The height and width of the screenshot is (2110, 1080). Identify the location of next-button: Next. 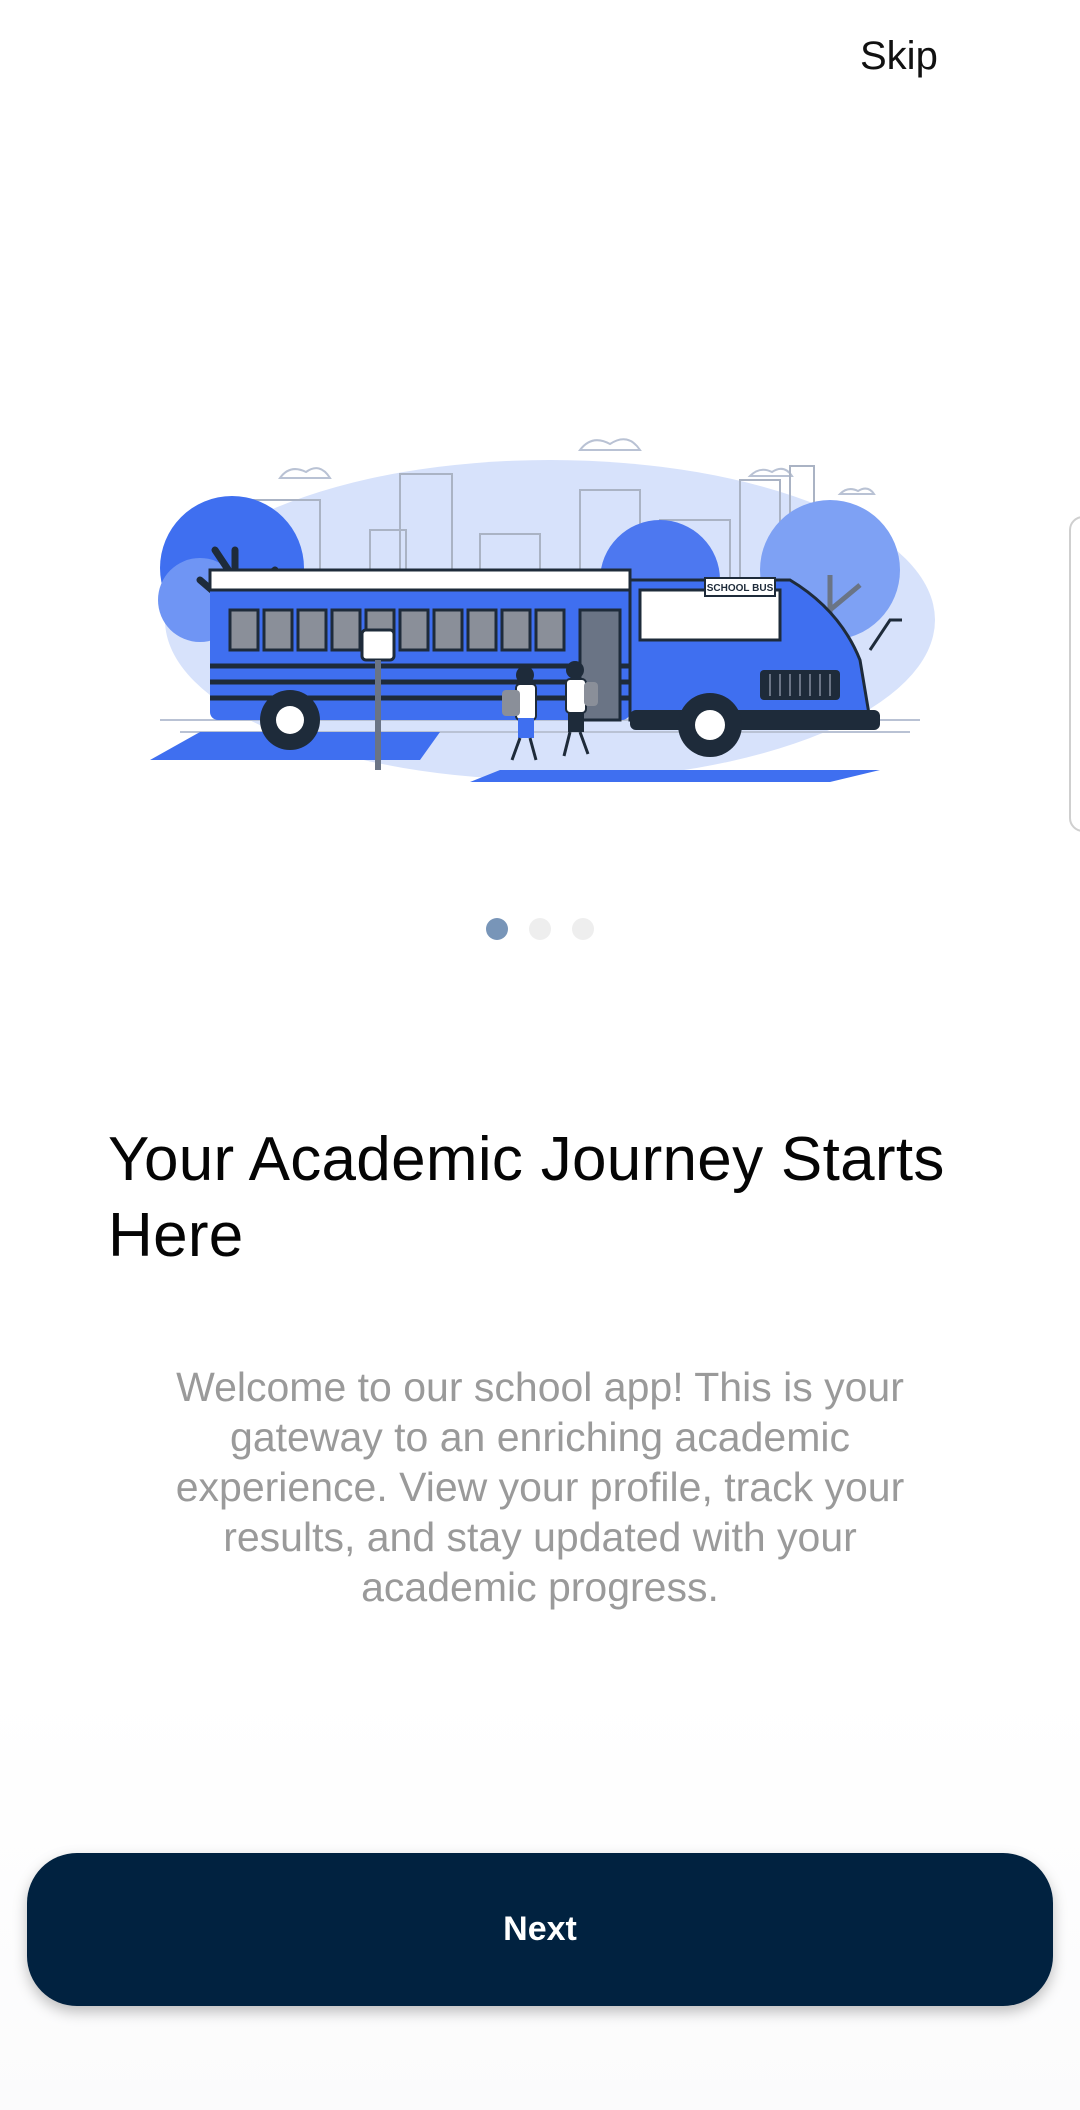
(540, 1929).